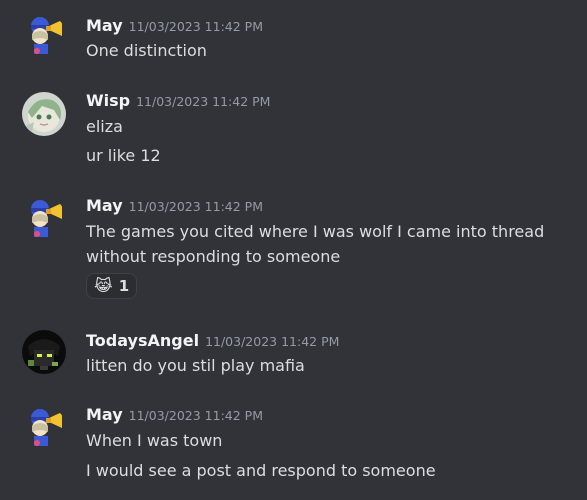 This screenshot has width=587, height=500. Describe the element at coordinates (195, 365) in the screenshot. I see `message-text: litten do you stil play mafia` at that location.